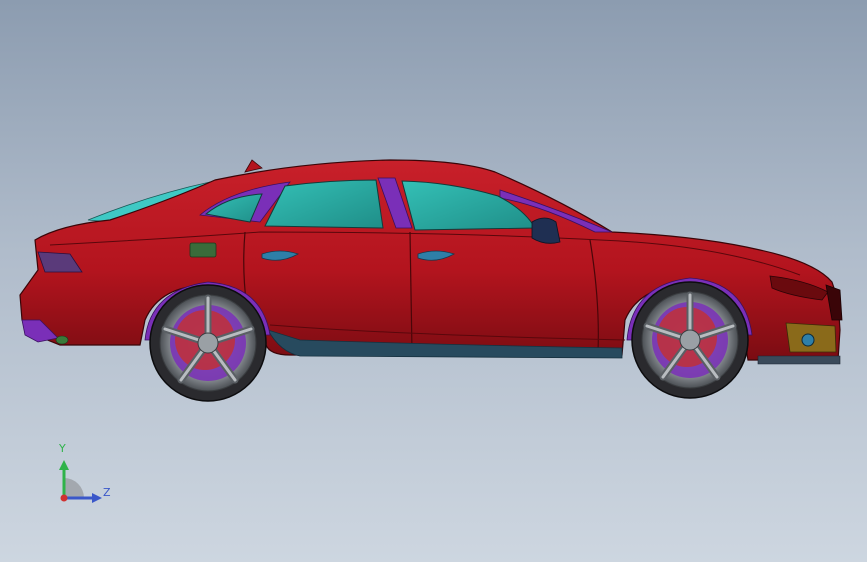  Describe the element at coordinates (62, 448) in the screenshot. I see `y-axis-label: Y` at that location.